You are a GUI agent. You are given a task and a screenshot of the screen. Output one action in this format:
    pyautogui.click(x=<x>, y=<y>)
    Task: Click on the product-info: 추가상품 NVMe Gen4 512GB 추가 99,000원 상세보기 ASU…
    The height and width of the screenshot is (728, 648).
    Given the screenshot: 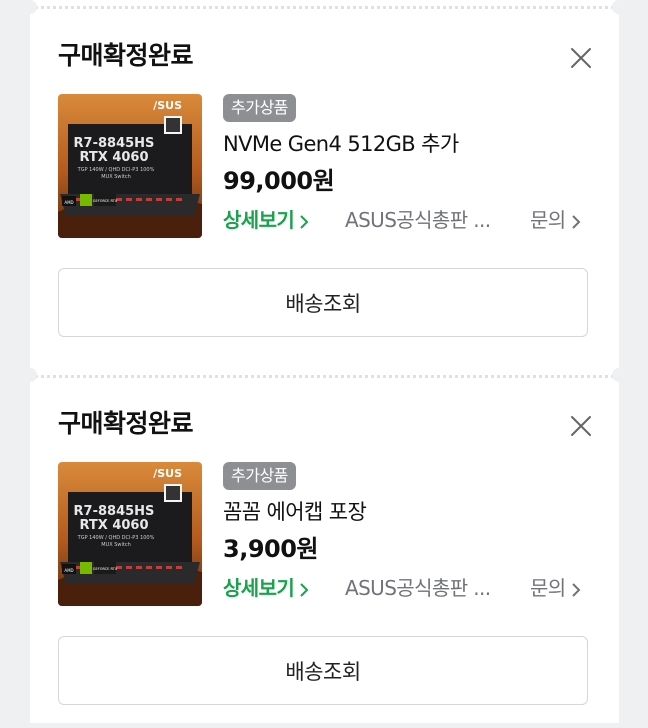 What is the action you would take?
    pyautogui.click(x=413, y=165)
    